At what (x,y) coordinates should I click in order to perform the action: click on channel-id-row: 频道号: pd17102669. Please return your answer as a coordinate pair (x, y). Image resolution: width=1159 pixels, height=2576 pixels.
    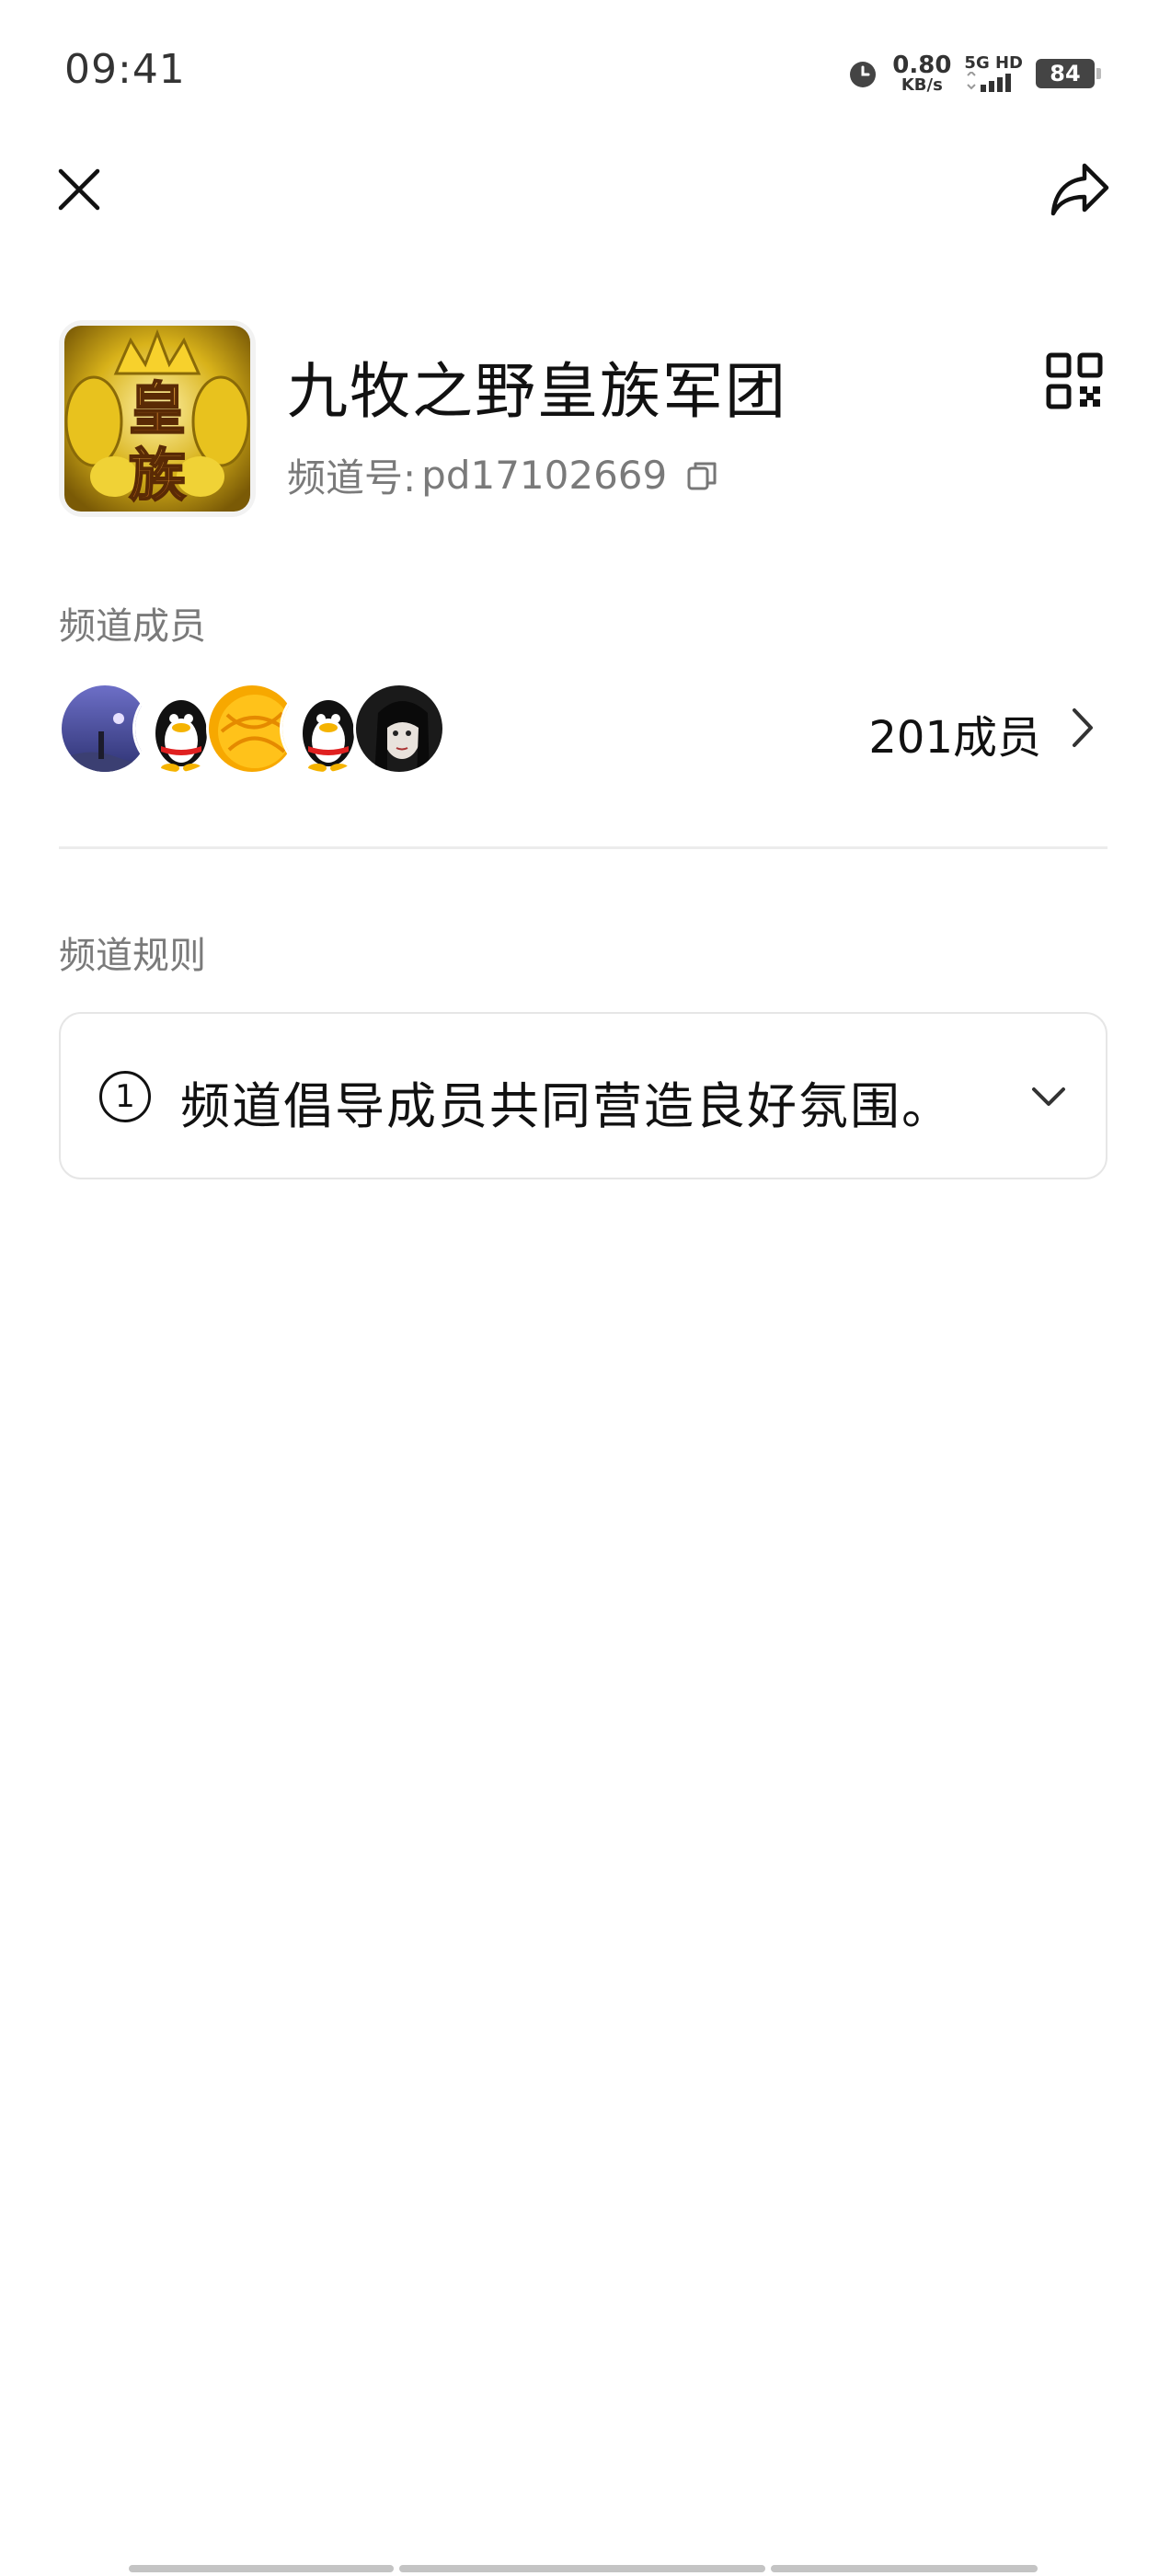
    Looking at the image, I should click on (503, 475).